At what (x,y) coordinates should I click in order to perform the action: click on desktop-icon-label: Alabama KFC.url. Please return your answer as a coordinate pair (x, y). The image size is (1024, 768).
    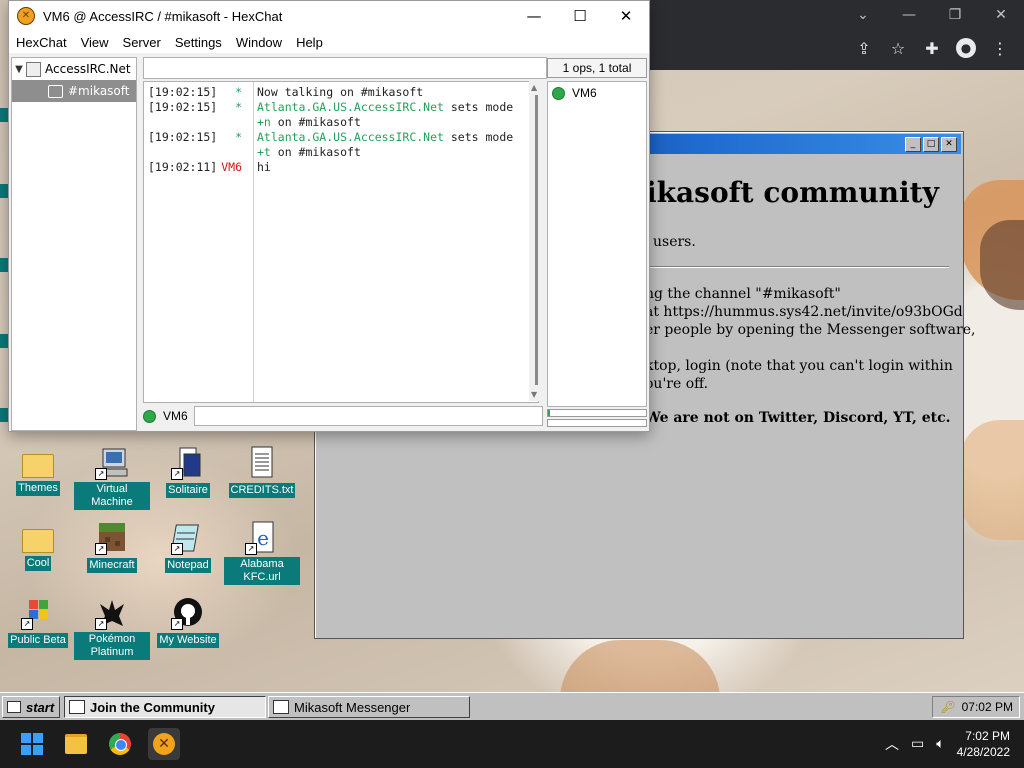
    Looking at the image, I should click on (262, 571).